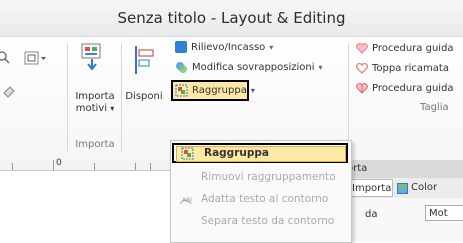  I want to click on menu-item-separate-text-label: Separa testo da contorno, so click(268, 221).